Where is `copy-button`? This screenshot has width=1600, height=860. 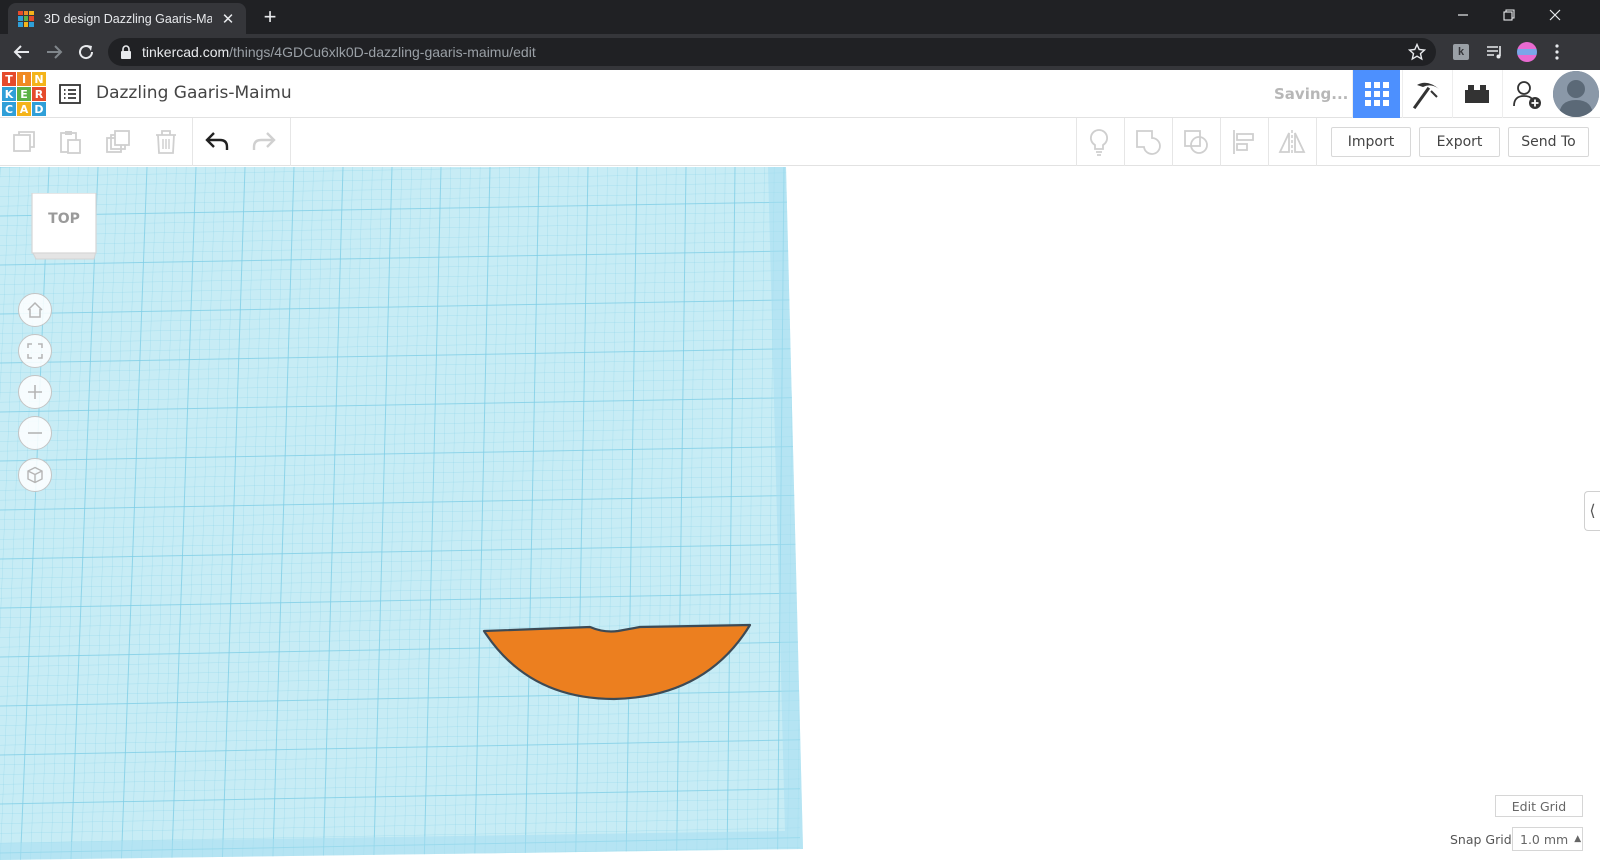
copy-button is located at coordinates (24, 142).